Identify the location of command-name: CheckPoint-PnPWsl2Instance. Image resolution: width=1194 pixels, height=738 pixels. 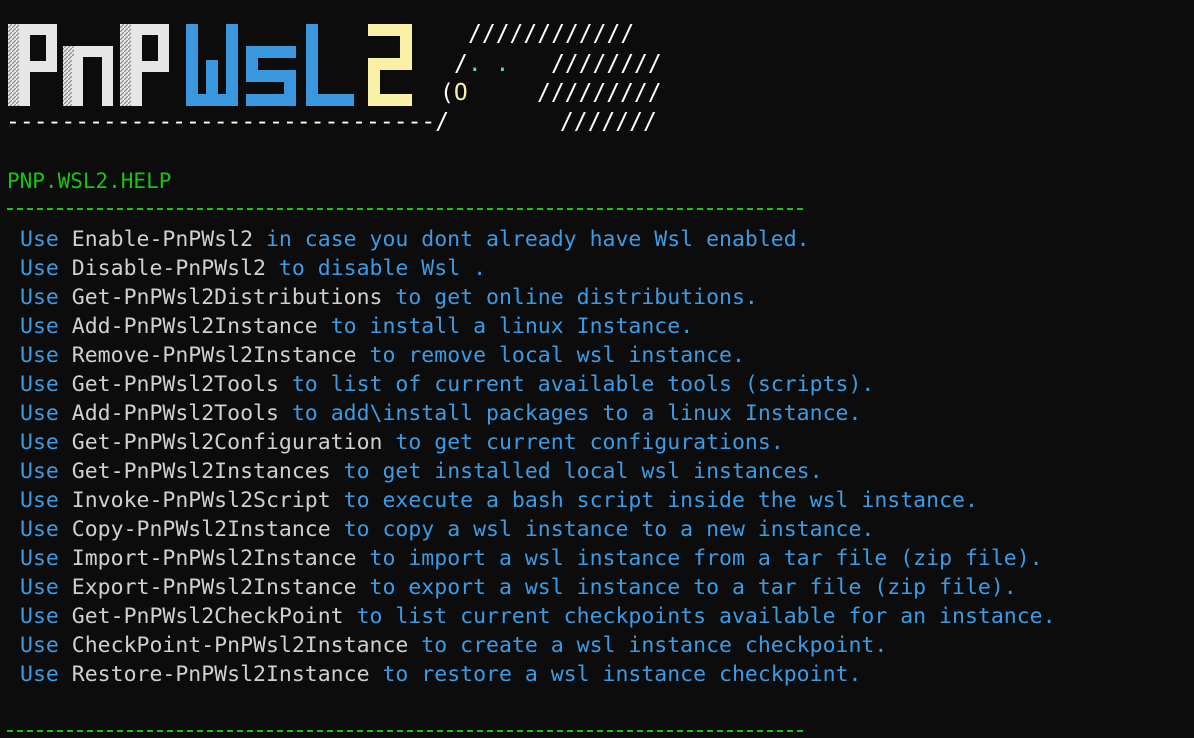
(240, 645).